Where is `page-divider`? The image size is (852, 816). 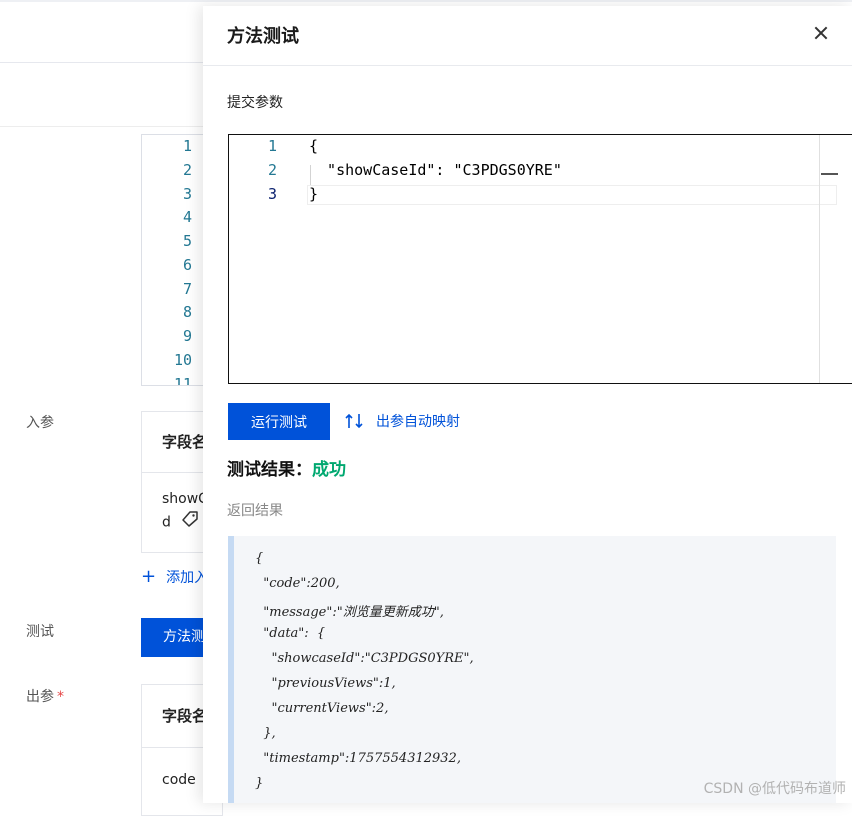
page-divider is located at coordinates (105, 126).